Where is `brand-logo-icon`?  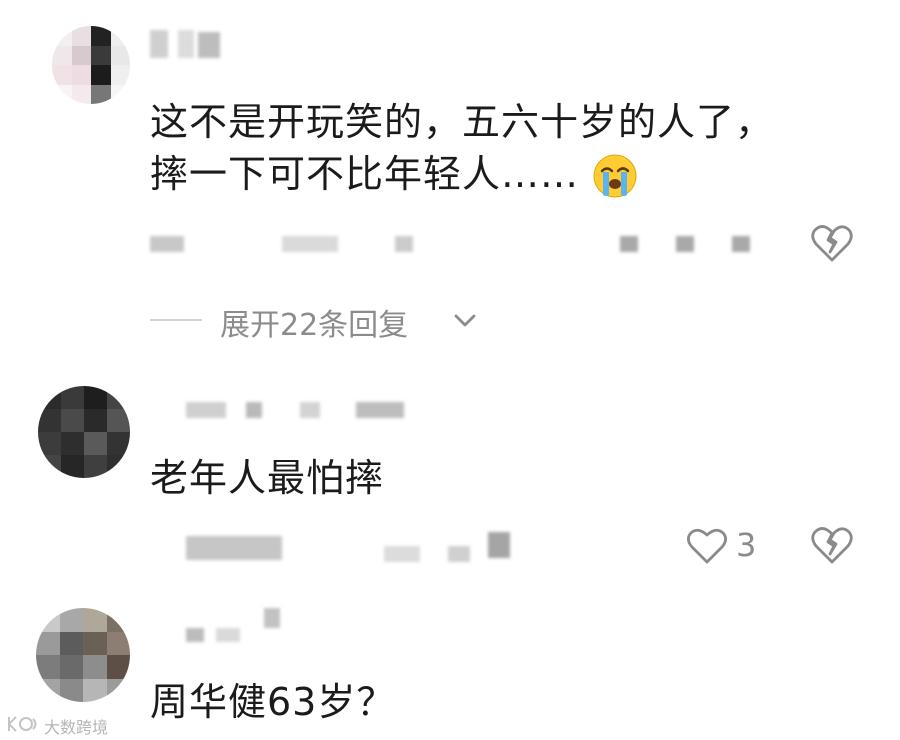
brand-logo-icon is located at coordinates (22, 724).